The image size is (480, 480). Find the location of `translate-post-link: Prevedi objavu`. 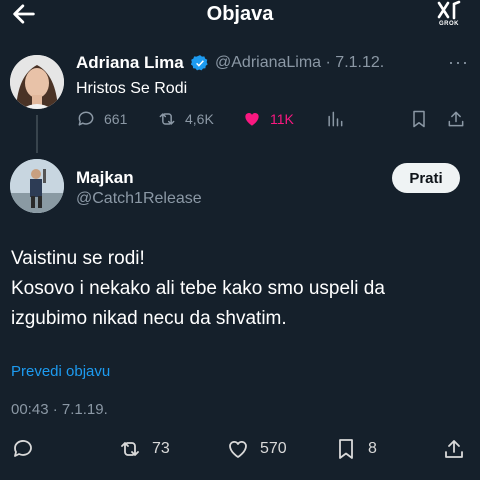

translate-post-link: Prevedi objavu is located at coordinates (60, 371).